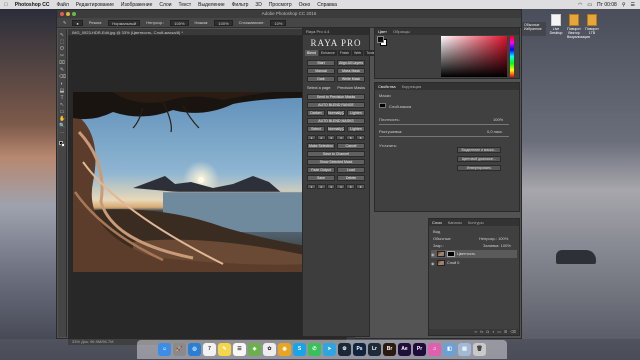 Image resolution: width=640 pixels, height=360 pixels. Describe the element at coordinates (404, 349) in the screenshot. I see `aftereffects-icon: Ae` at that location.